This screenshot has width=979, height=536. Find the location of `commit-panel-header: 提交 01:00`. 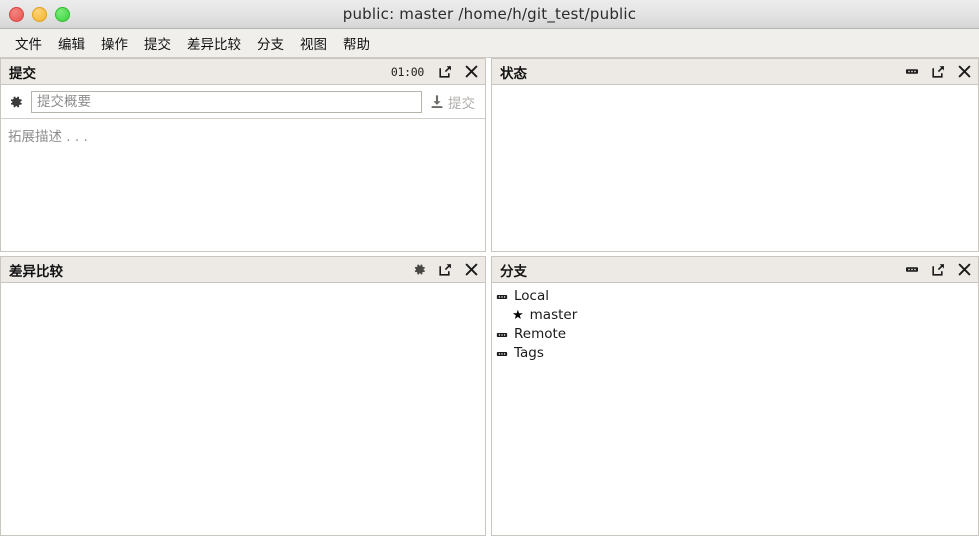

commit-panel-header: 提交 01:00 is located at coordinates (243, 72).